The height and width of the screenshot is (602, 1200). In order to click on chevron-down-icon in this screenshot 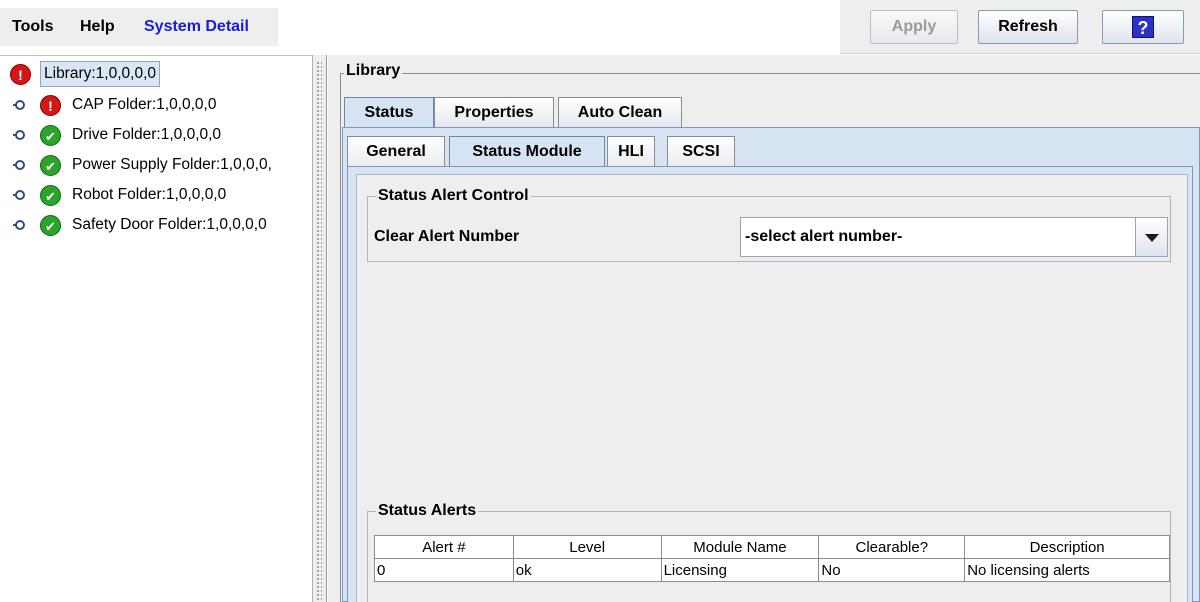, I will do `click(1152, 238)`.